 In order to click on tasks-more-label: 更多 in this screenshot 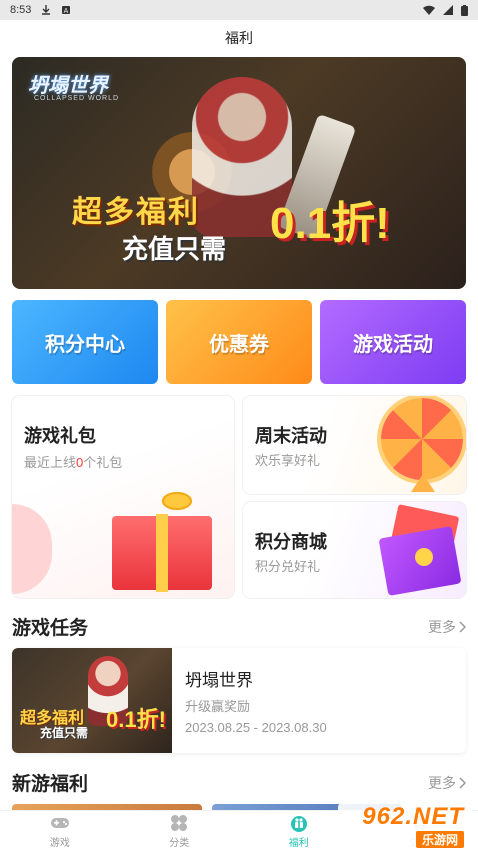, I will do `click(442, 626)`.